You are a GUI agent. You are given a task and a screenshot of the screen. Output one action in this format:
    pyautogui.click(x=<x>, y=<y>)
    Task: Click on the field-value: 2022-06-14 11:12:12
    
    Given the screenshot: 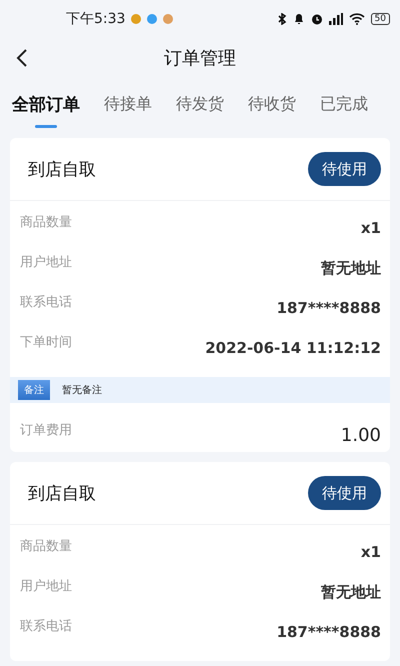 What is the action you would take?
    pyautogui.click(x=293, y=348)
    